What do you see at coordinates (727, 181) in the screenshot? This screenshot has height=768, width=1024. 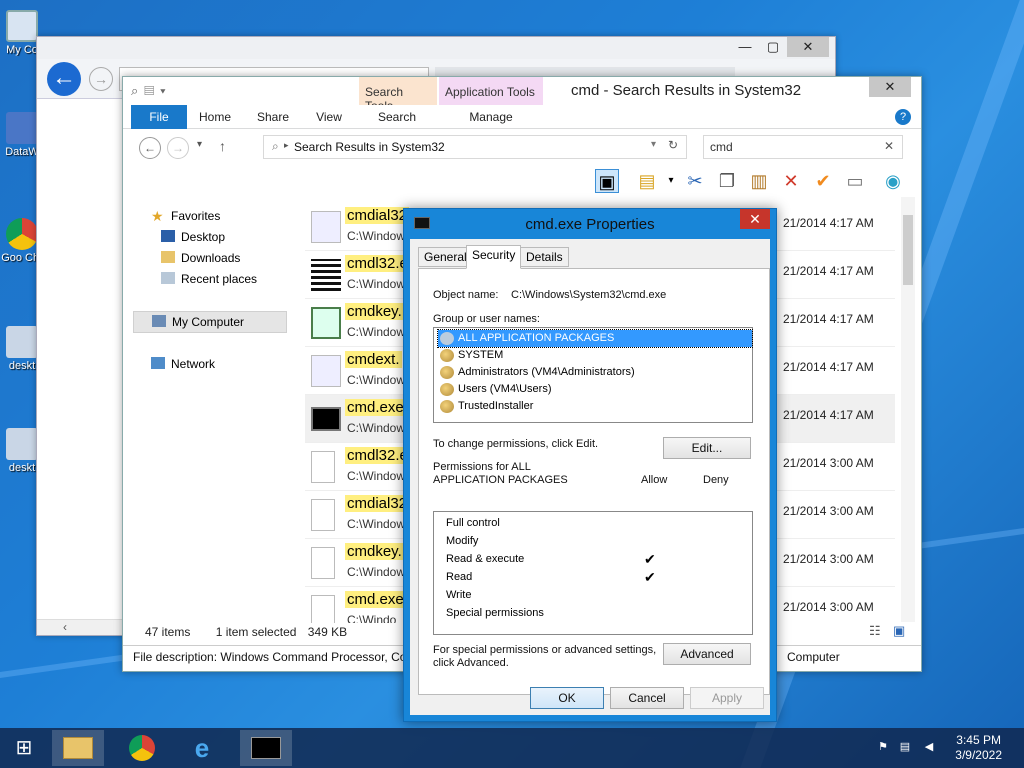 I see `copy-icon: ❐` at bounding box center [727, 181].